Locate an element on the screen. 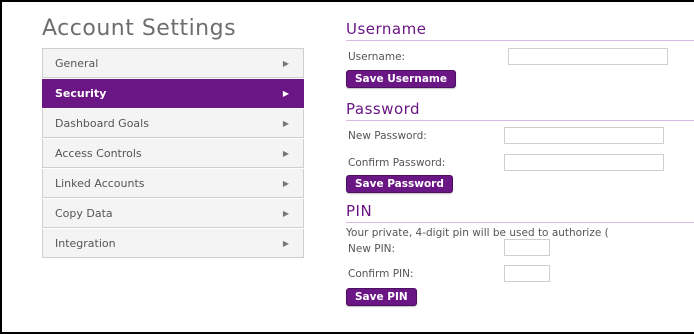  sidebar-item-access-controls: Access Controls ▶ is located at coordinates (173, 153).